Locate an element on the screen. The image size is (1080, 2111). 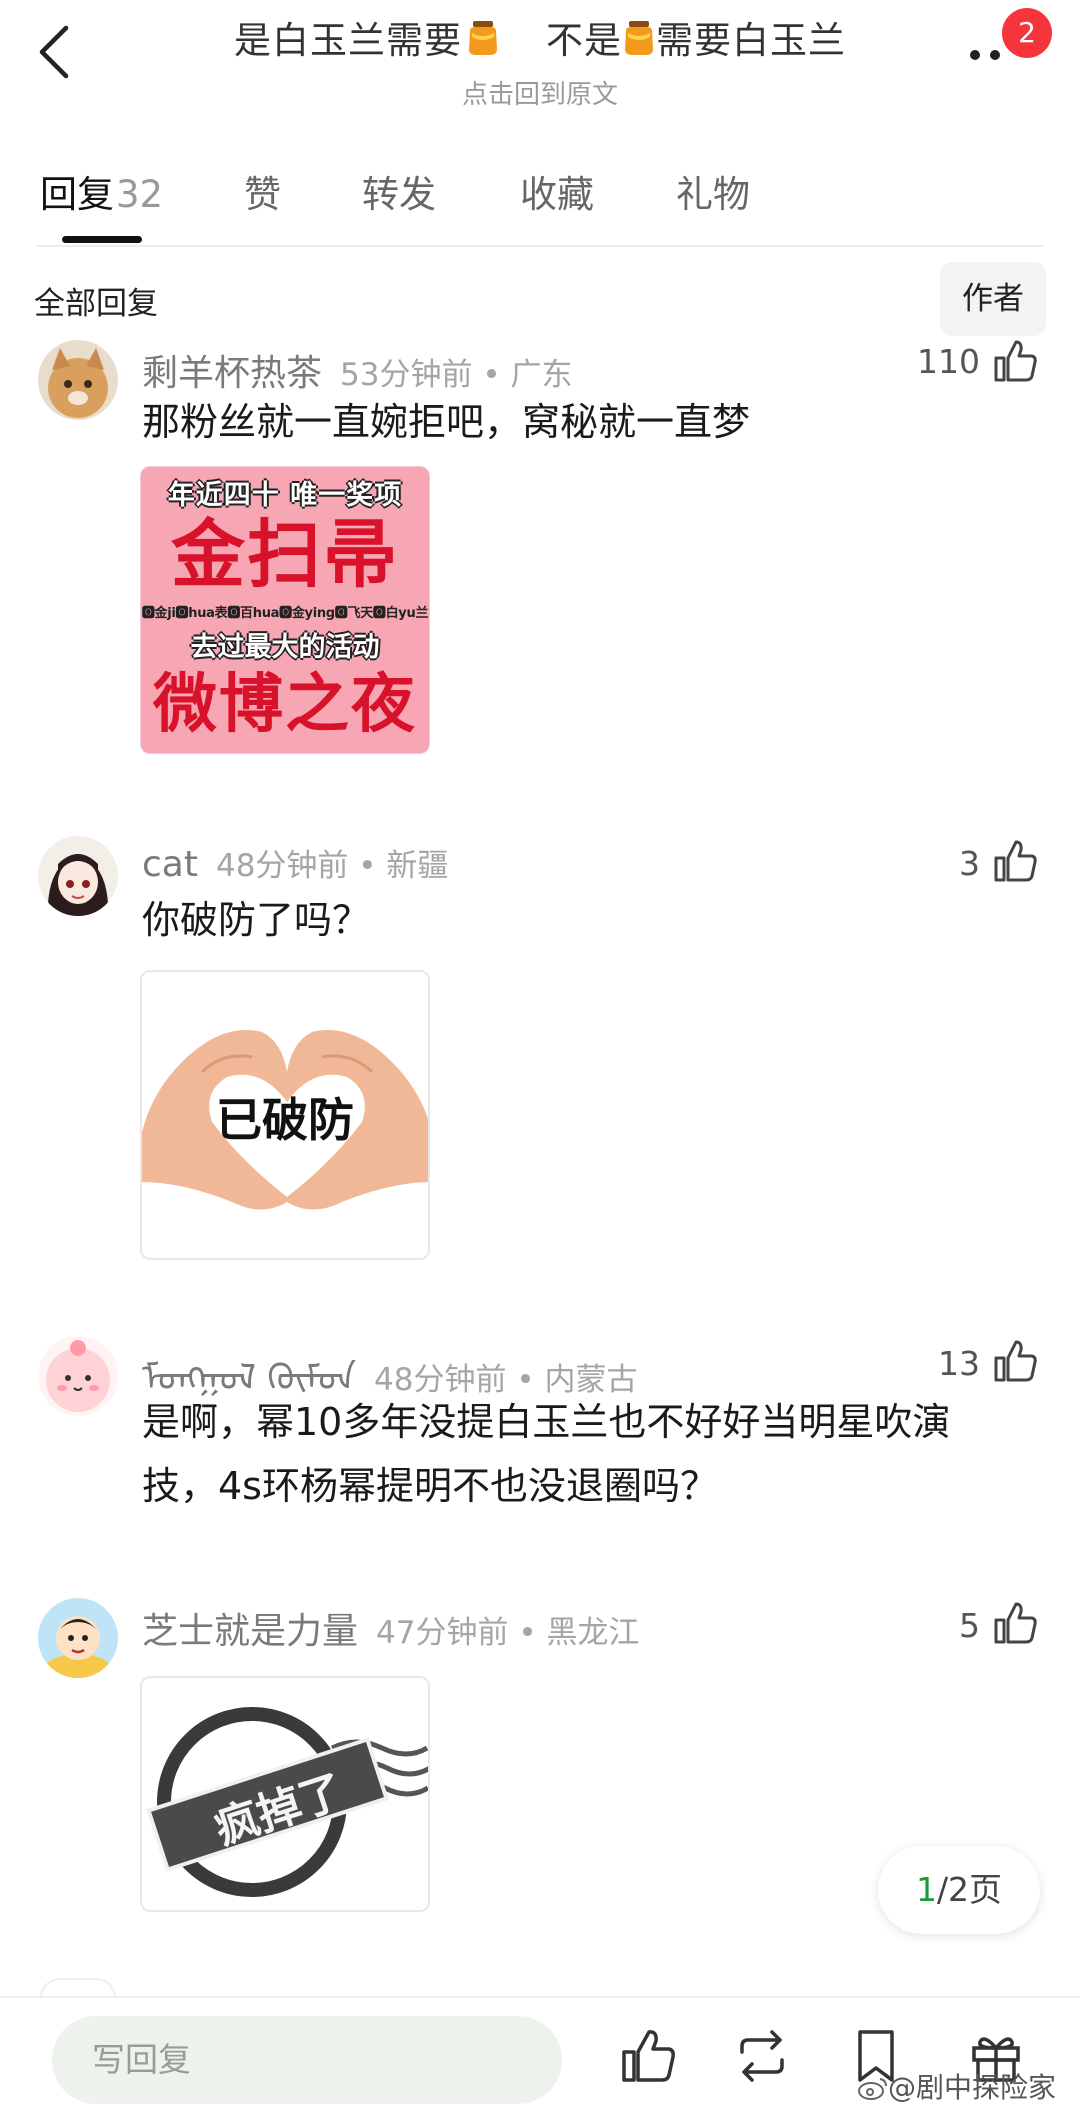
title-text-2: 不是 is located at coordinates (584, 40).